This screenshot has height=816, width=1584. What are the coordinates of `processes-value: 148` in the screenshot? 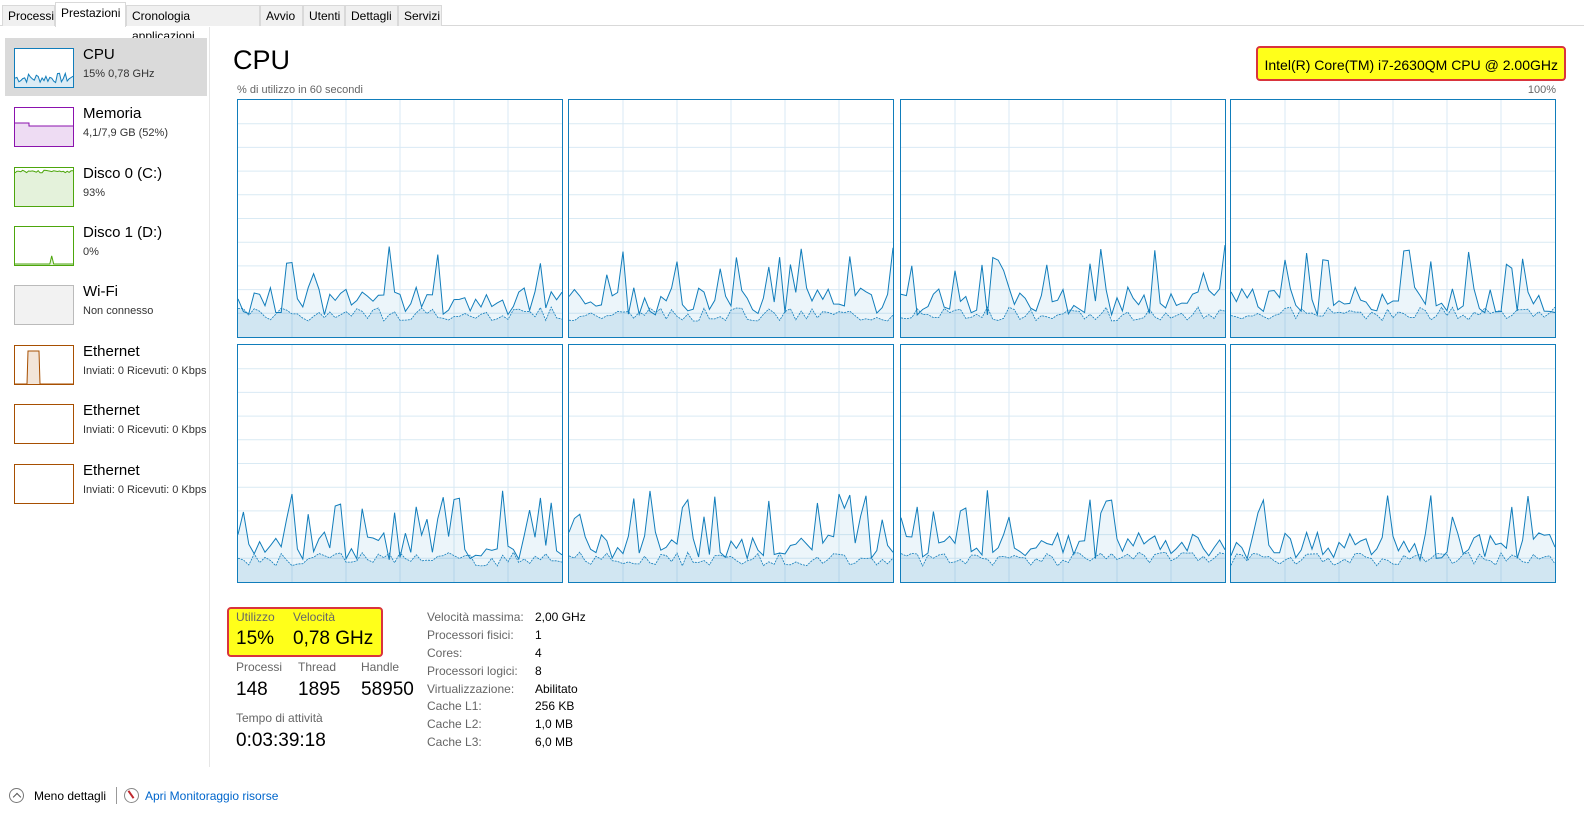 It's located at (252, 689).